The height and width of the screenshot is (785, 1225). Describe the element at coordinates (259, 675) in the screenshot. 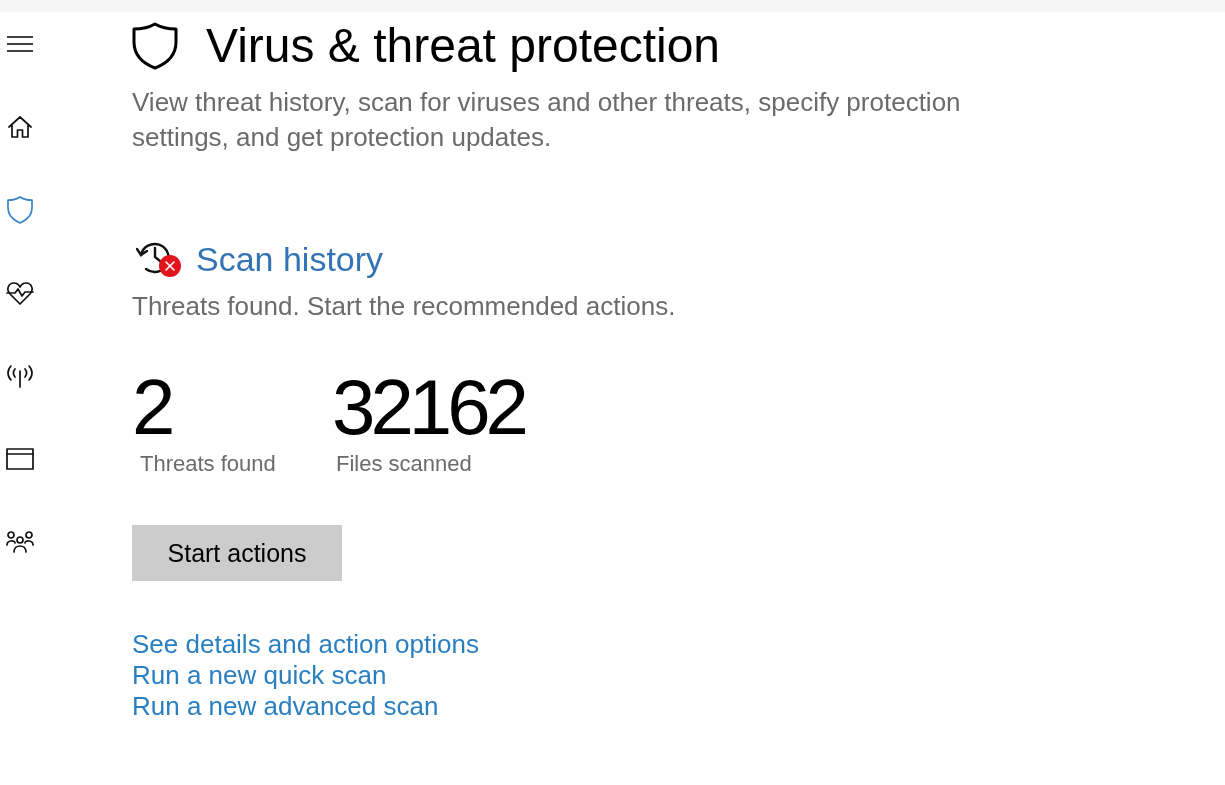

I see `action-link: Run a new quick scan` at that location.